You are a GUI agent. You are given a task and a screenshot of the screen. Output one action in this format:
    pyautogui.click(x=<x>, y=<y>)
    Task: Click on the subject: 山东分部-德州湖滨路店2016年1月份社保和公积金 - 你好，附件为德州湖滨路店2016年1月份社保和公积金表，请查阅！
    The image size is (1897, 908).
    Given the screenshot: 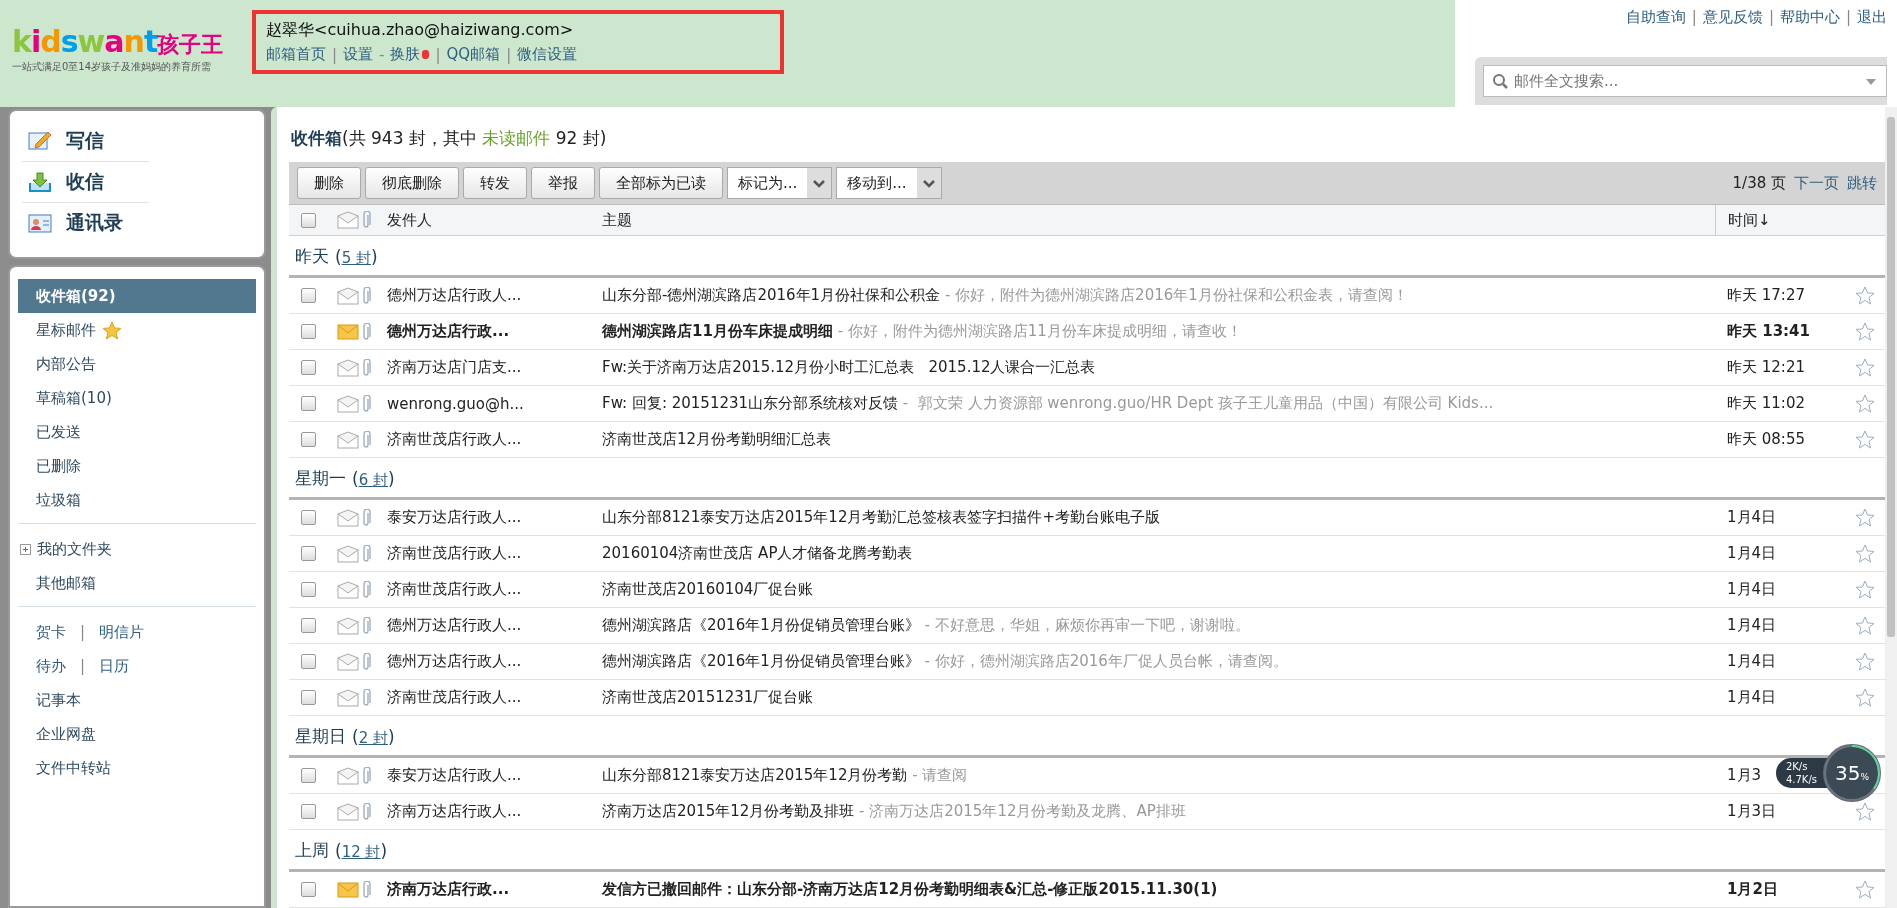 What is the action you would take?
    pyautogui.click(x=1005, y=295)
    